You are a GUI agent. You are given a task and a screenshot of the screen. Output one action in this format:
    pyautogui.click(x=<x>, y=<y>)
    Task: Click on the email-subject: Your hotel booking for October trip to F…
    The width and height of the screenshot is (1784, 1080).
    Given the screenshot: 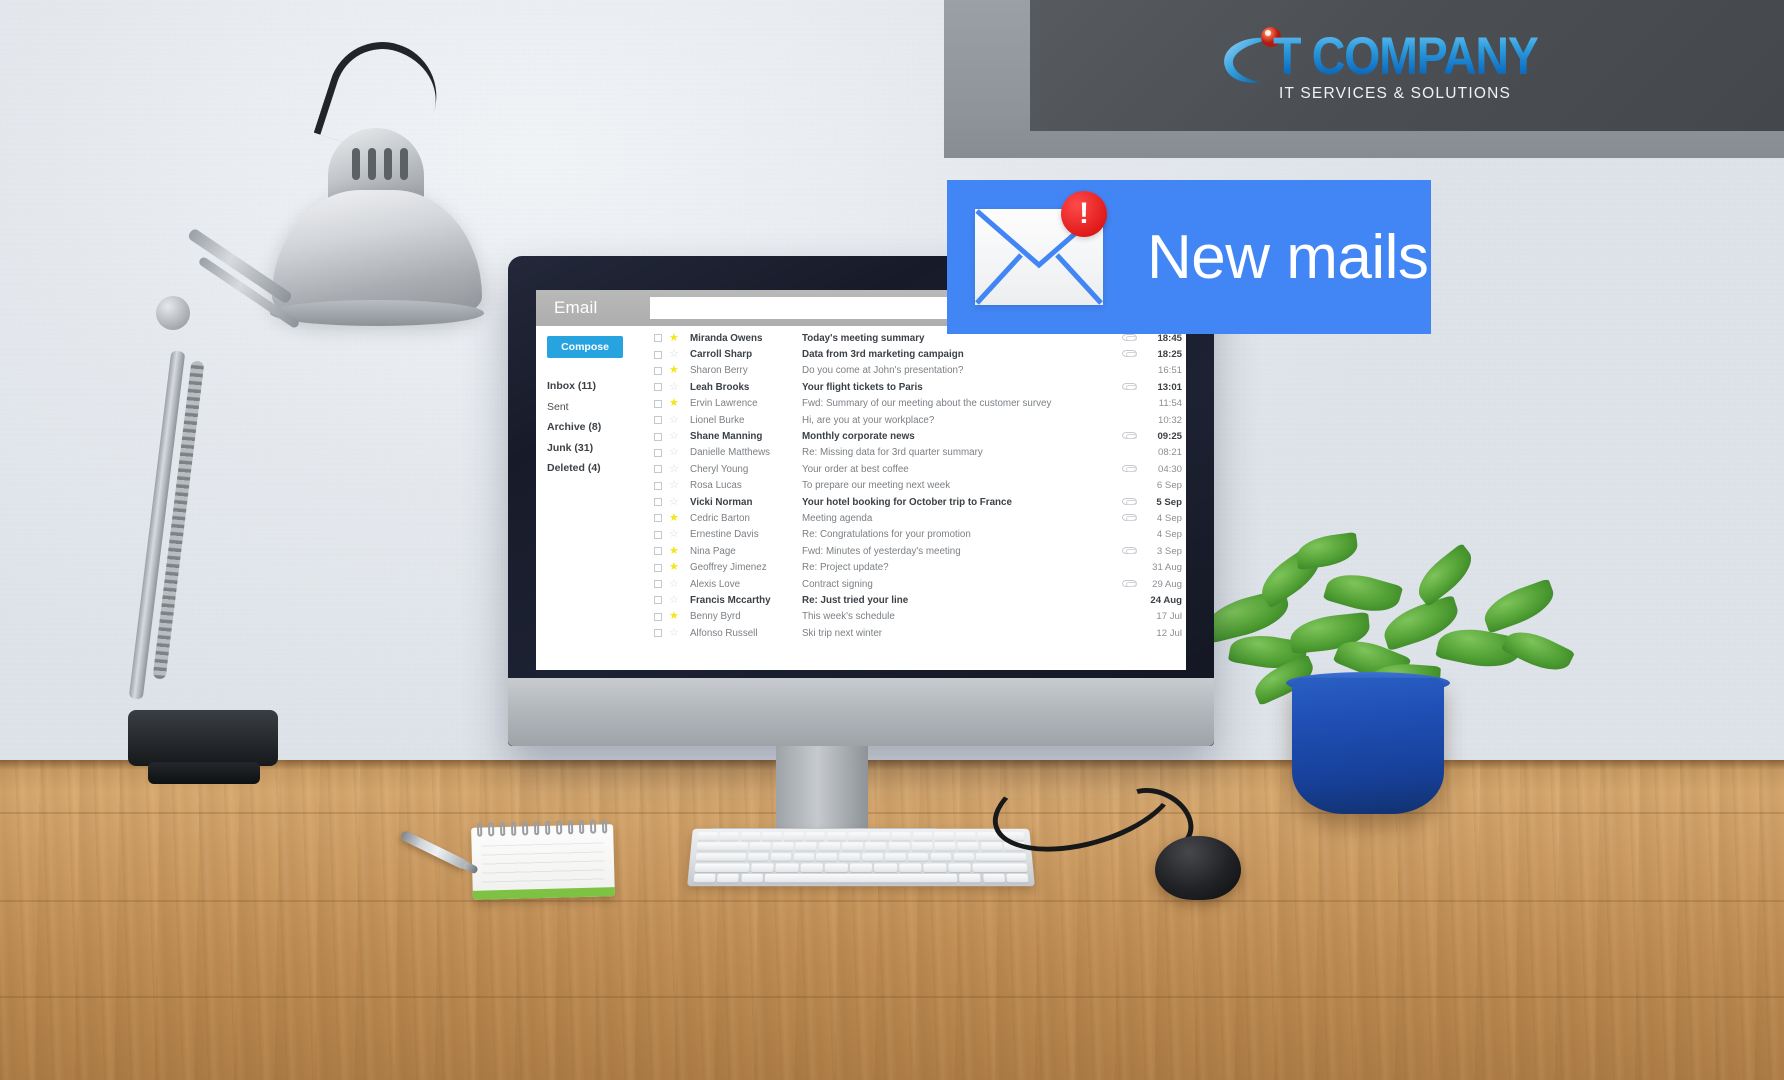 What is the action you would take?
    pyautogui.click(x=907, y=502)
    